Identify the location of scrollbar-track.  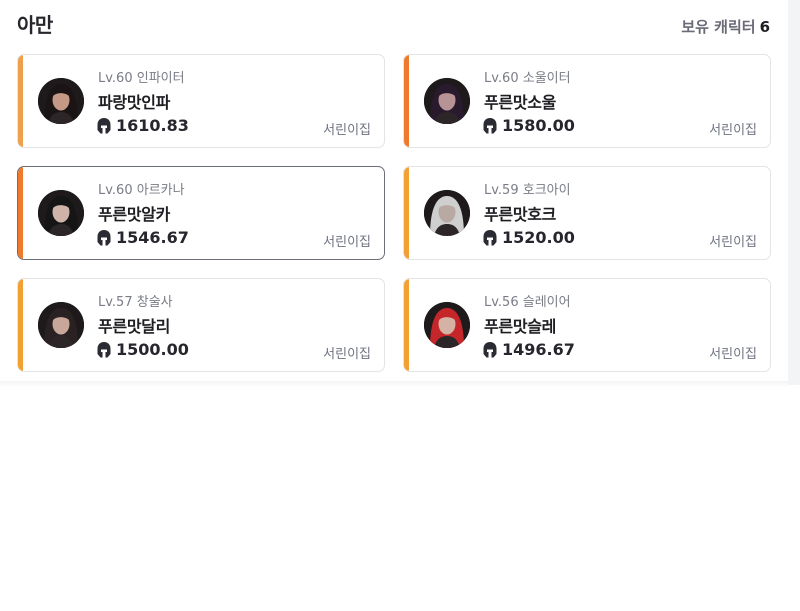
(794, 192).